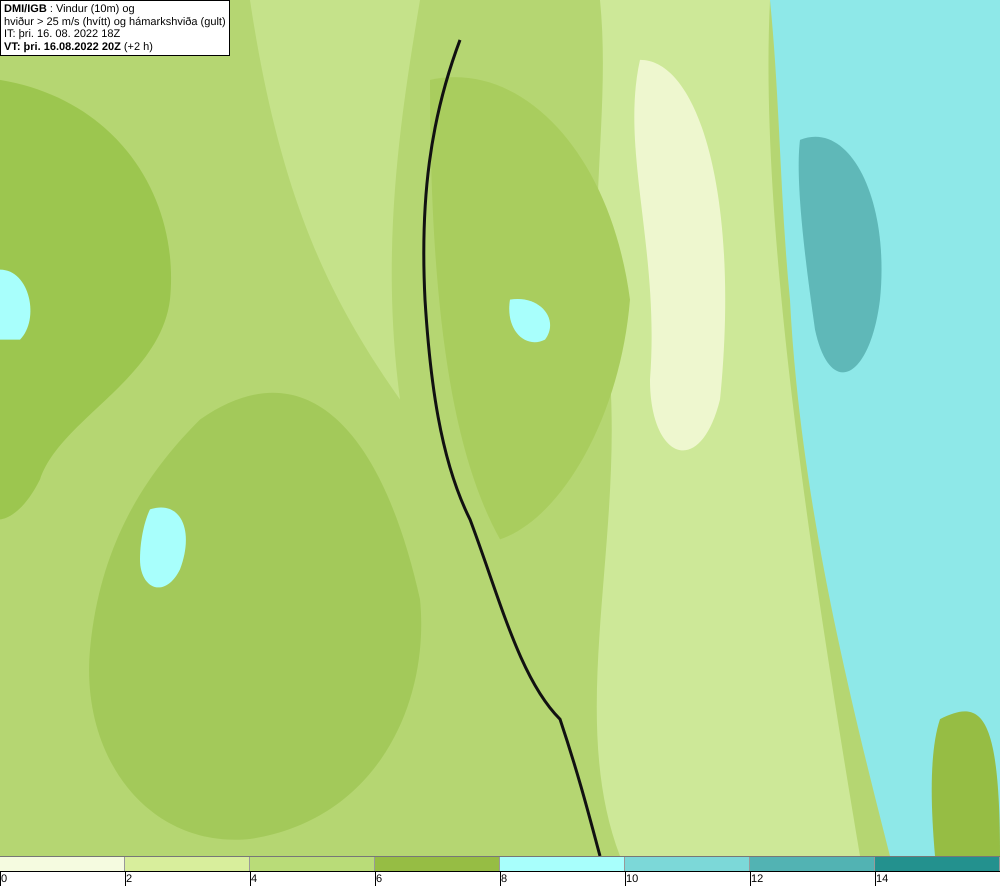  What do you see at coordinates (881, 879) in the screenshot?
I see `legend-label: 14` at bounding box center [881, 879].